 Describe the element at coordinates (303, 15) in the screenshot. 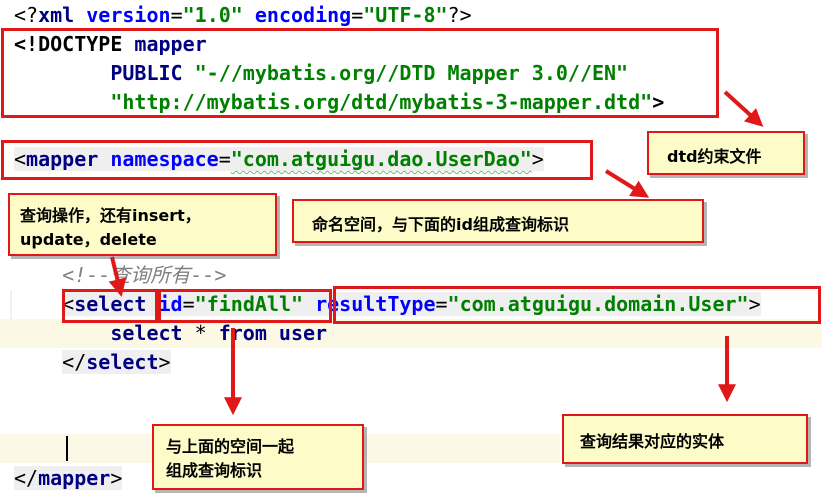

I see `token: encoding` at that location.